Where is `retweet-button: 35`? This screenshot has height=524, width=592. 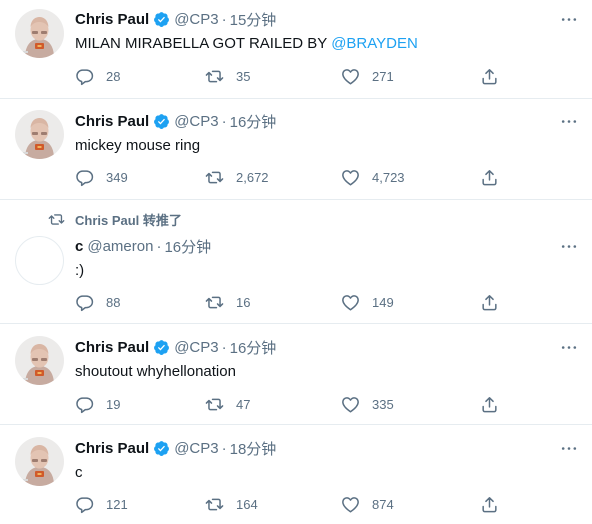 retweet-button: 35 is located at coordinates (227, 76).